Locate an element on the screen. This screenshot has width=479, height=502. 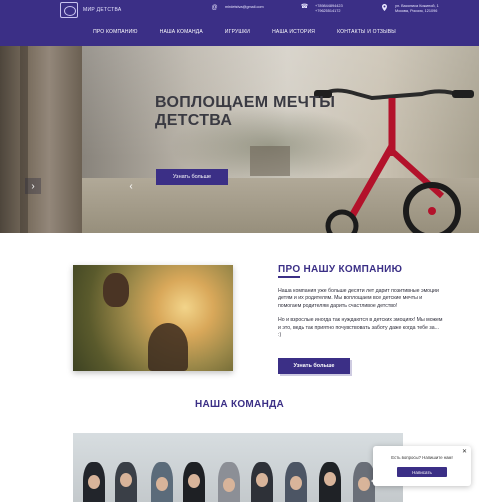
hero-title-line-1: ВОПЛОЩАЕМ МЕЧТЫ is located at coordinates (245, 102).